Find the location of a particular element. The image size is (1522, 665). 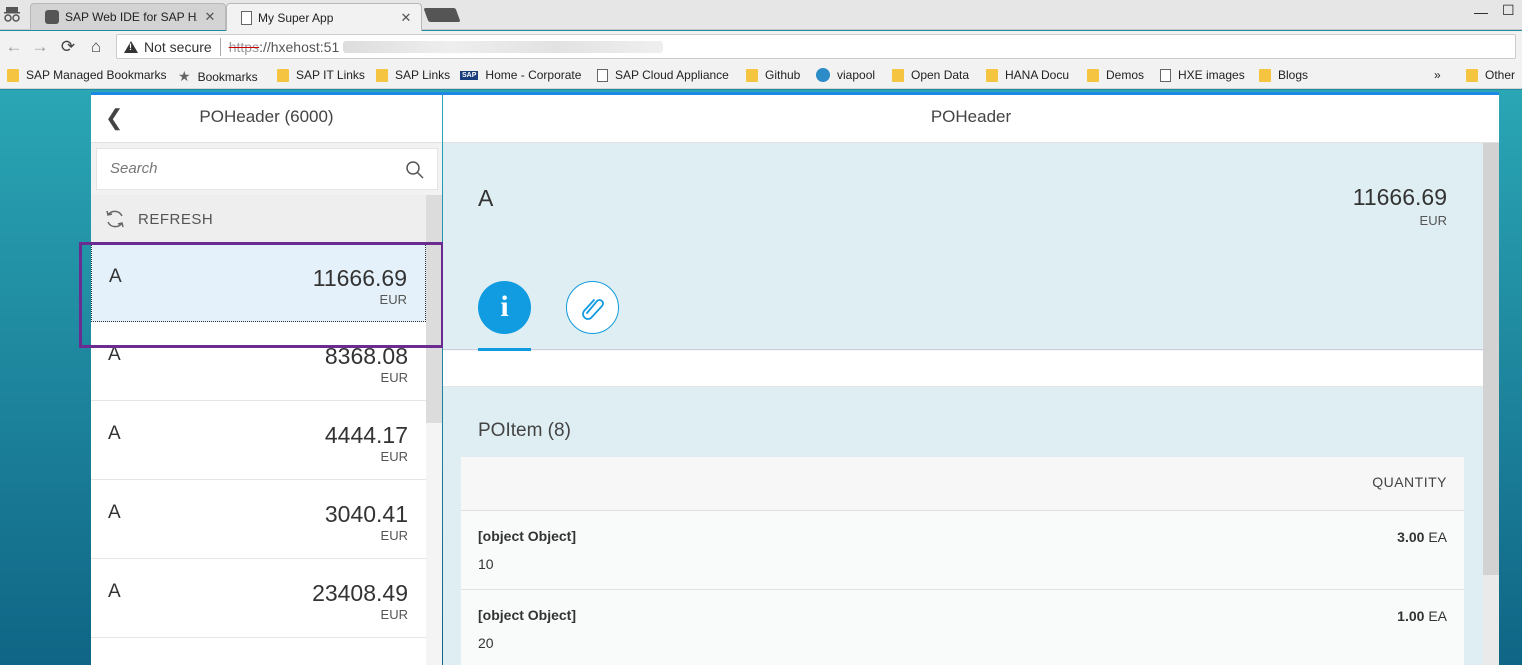

bookmark-item: SAP Managed Bookmarks is located at coordinates (87, 75).